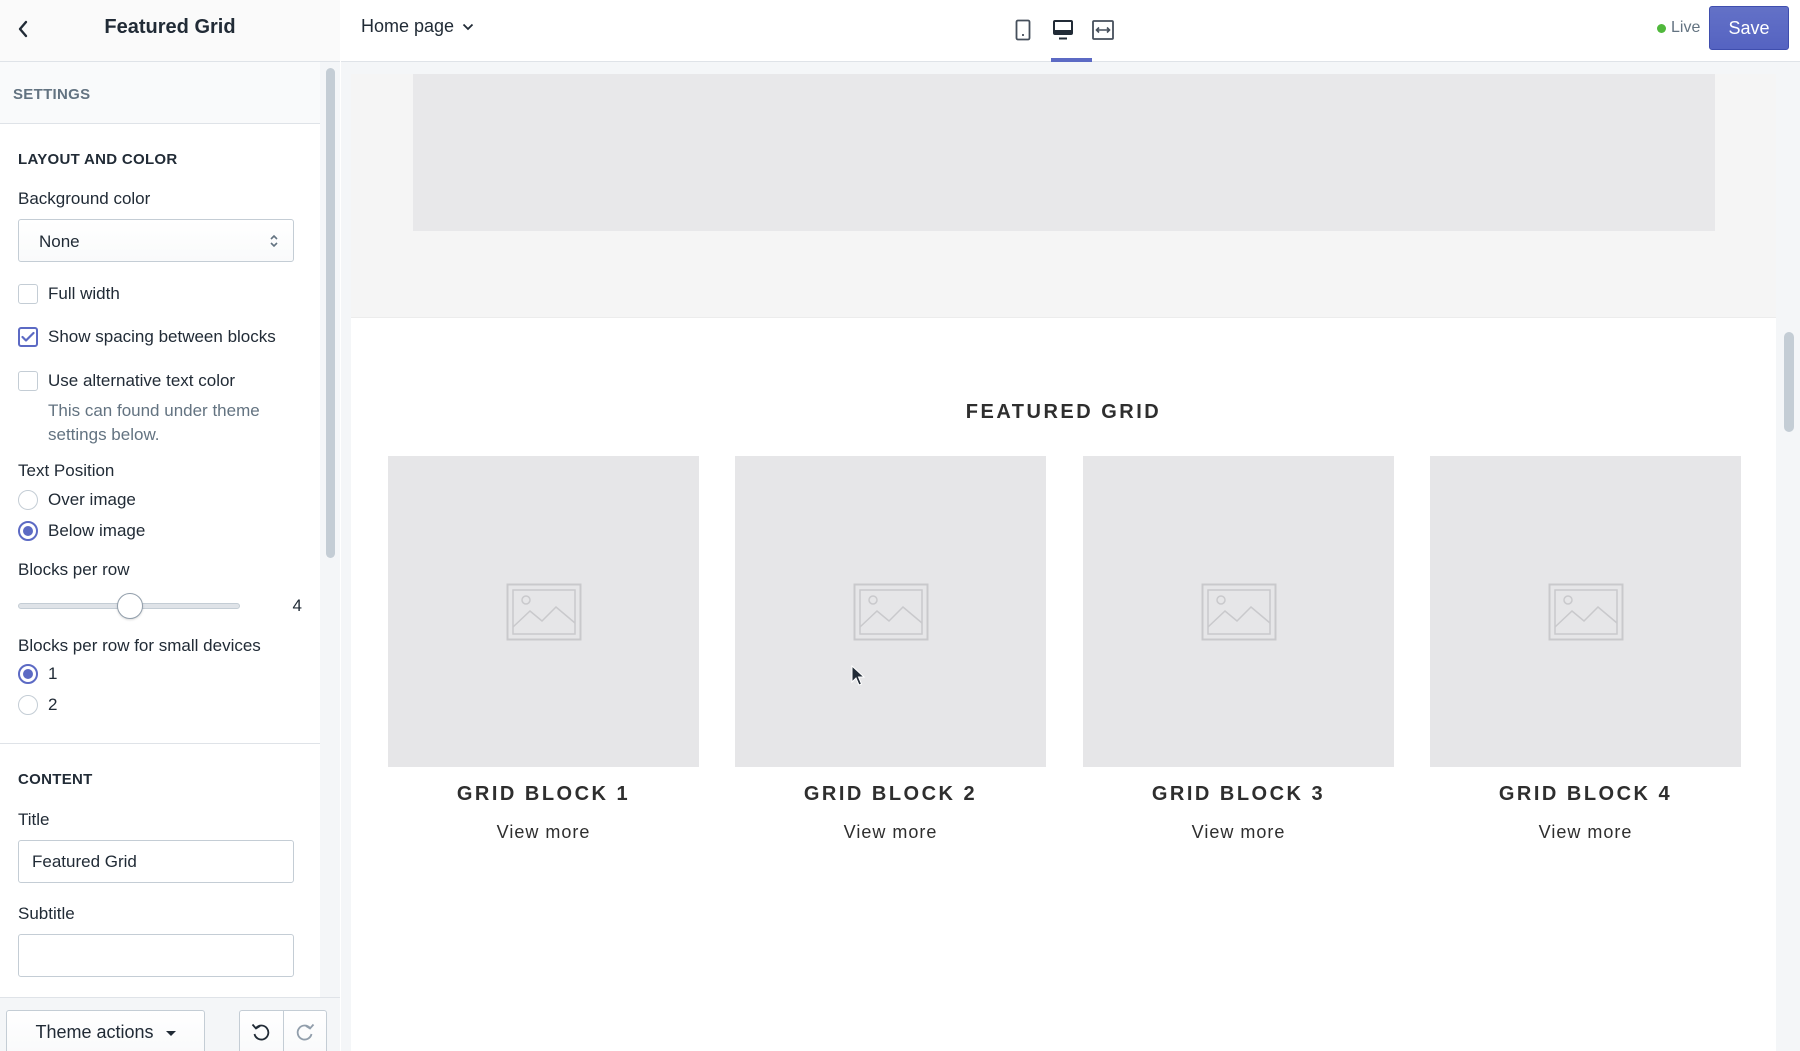 The image size is (1800, 1051). What do you see at coordinates (66, 470) in the screenshot?
I see `text-position-label: Text Position` at bounding box center [66, 470].